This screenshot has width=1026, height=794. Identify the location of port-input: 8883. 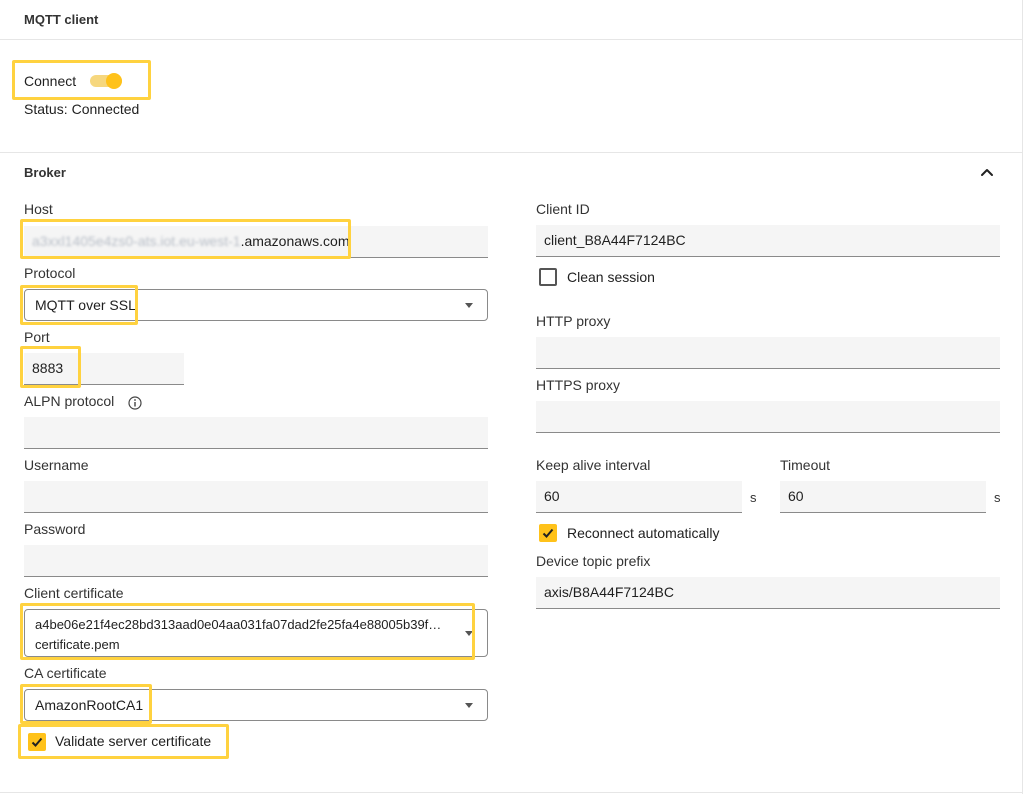
(104, 369).